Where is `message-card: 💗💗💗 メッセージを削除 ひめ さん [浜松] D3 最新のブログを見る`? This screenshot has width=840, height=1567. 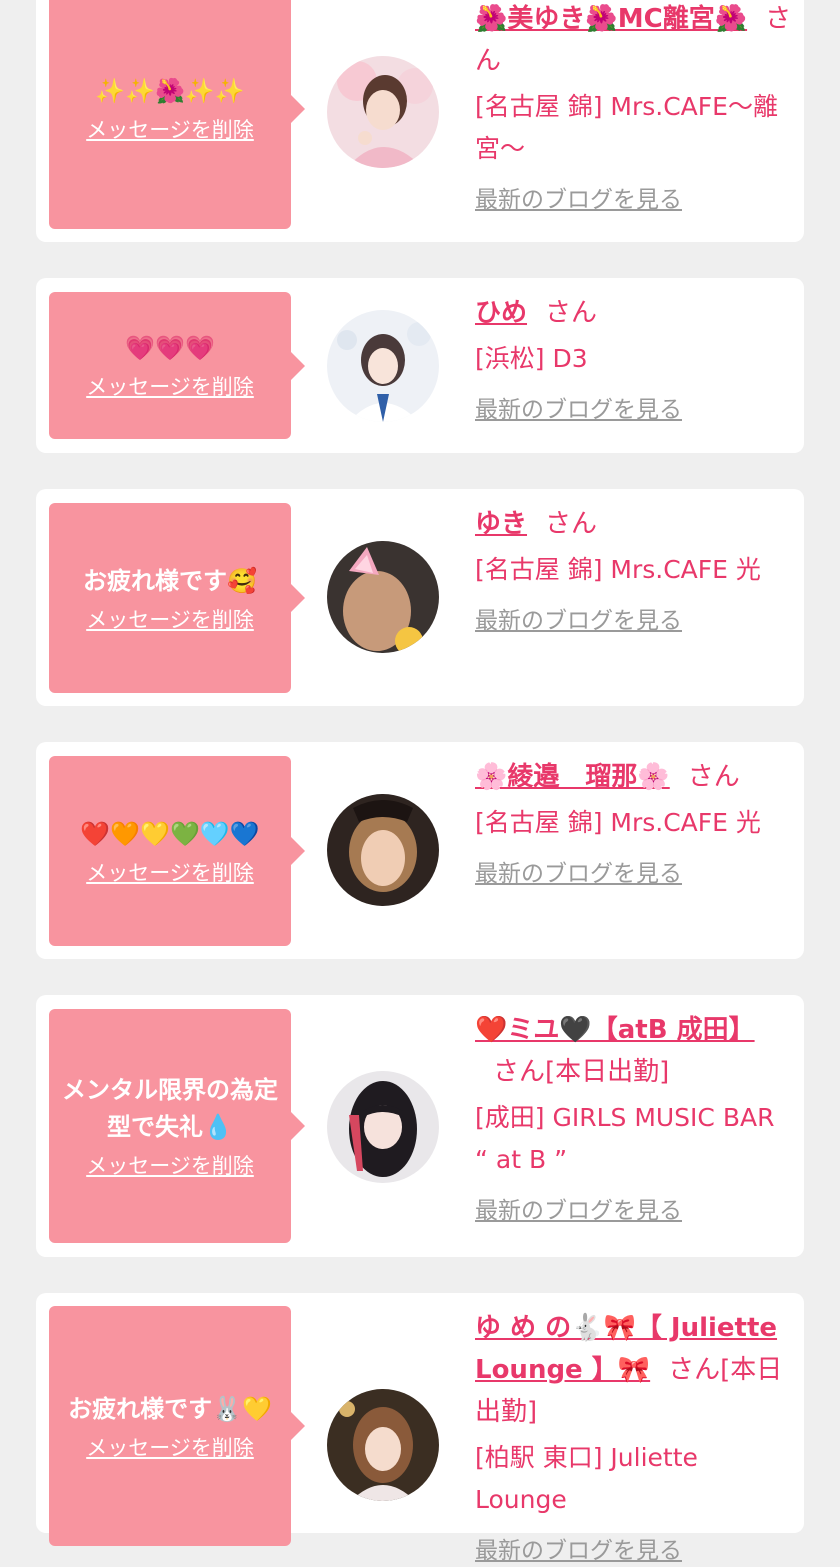
message-card: 💗💗💗 メッセージを削除 ひめ さん [浜松] D3 最新のブログを見る is located at coordinates (420, 365).